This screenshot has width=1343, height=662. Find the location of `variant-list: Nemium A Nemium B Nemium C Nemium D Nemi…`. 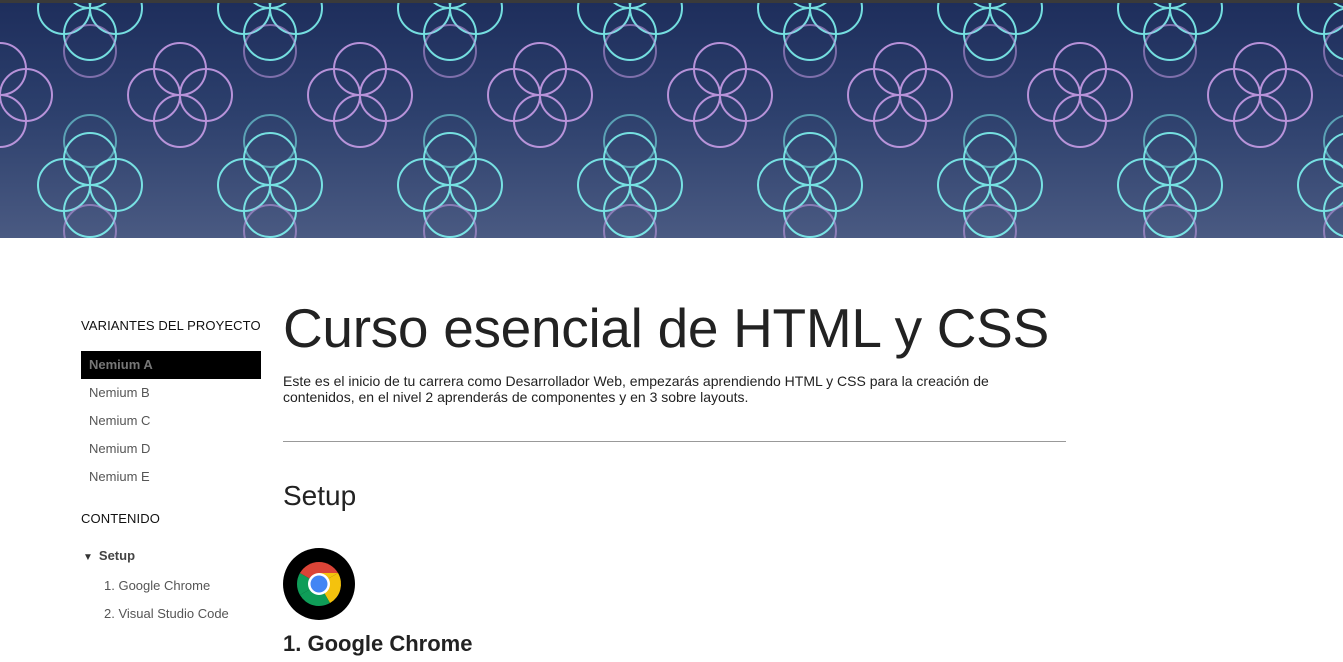

variant-list: Nemium A Nemium B Nemium C Nemium D Nemi… is located at coordinates (171, 421).